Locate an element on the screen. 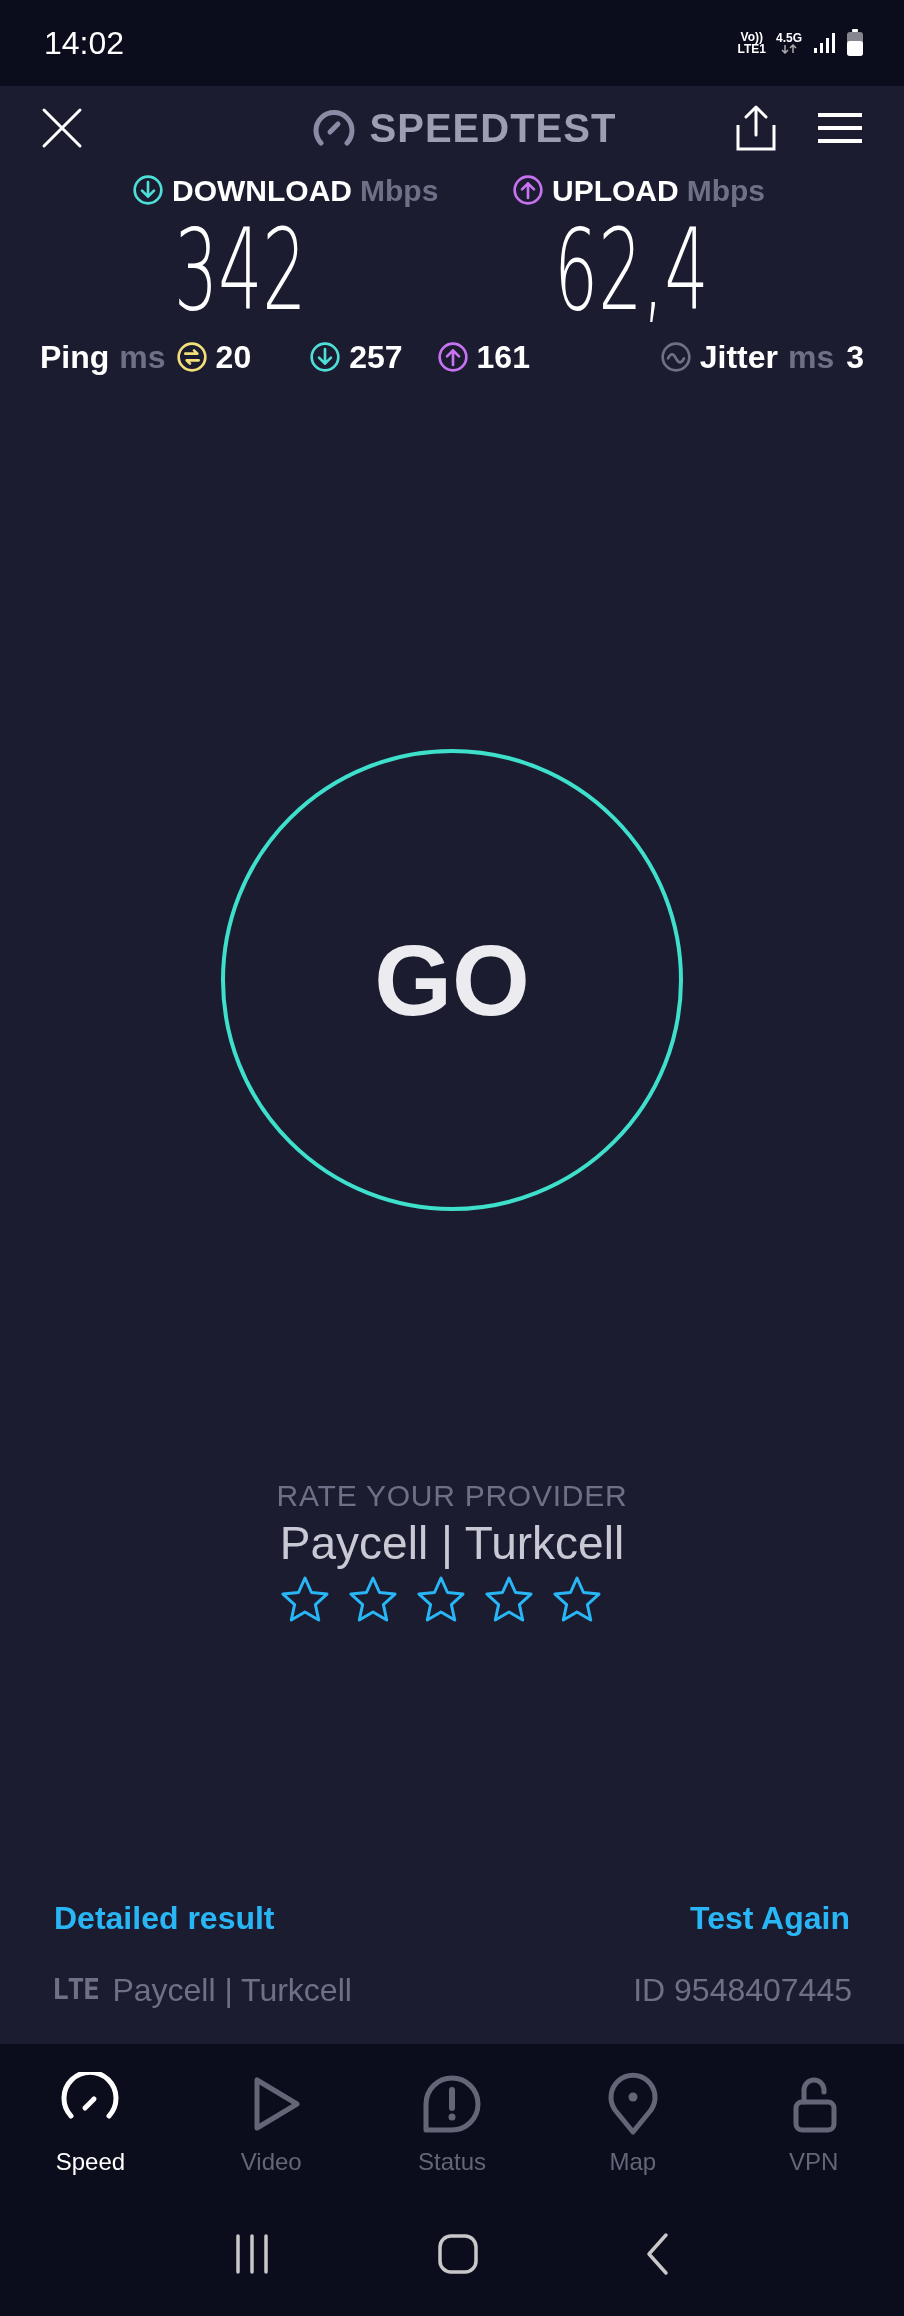 The image size is (904, 2316). clock-time: 14:02 is located at coordinates (84, 43).